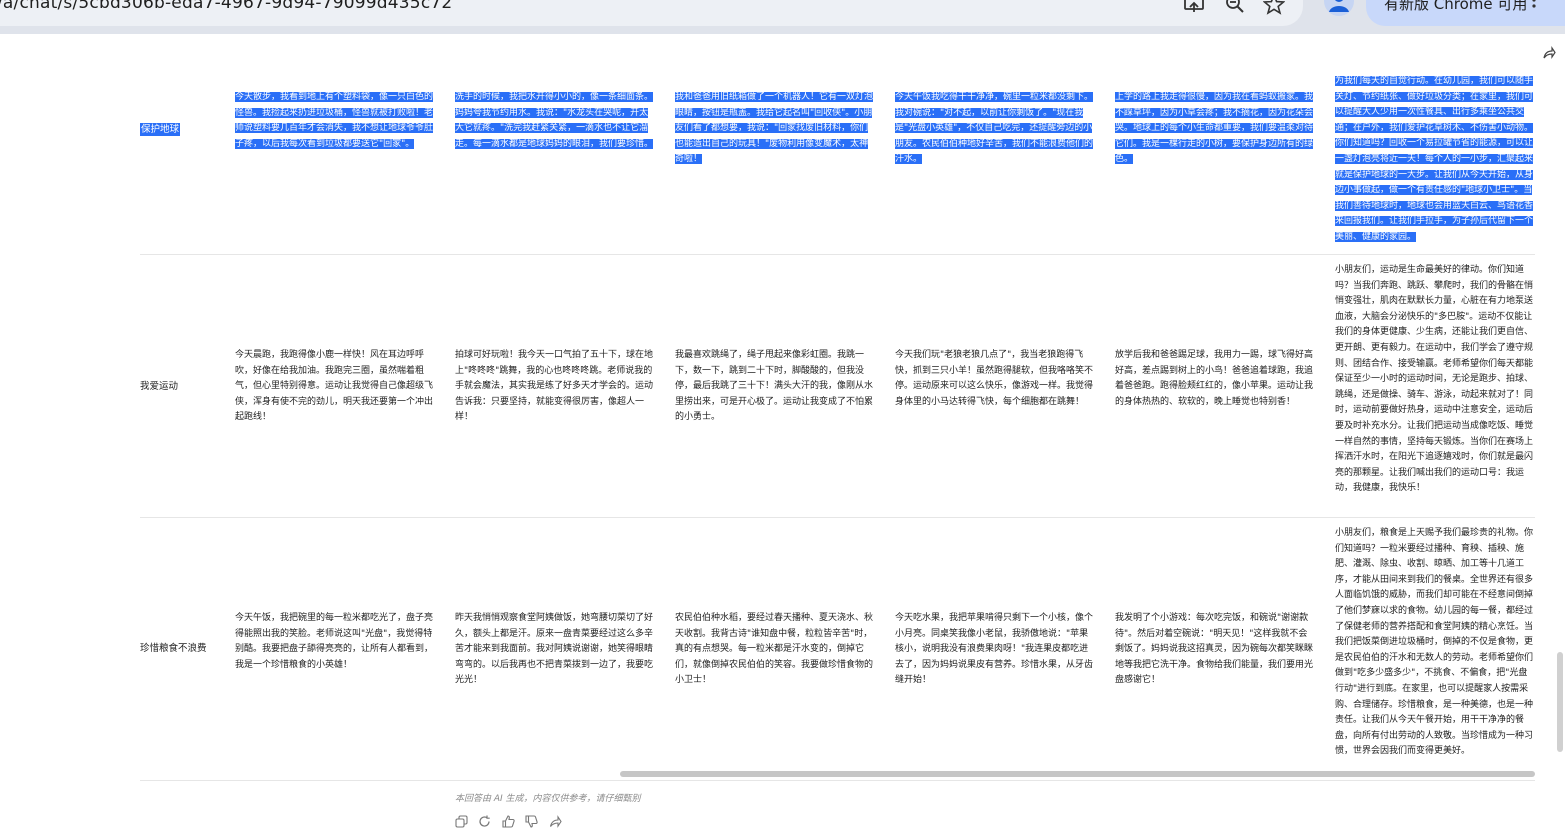 Image resolution: width=1565 pixels, height=829 pixels. What do you see at coordinates (1274, 8) in the screenshot?
I see `star-icon` at bounding box center [1274, 8].